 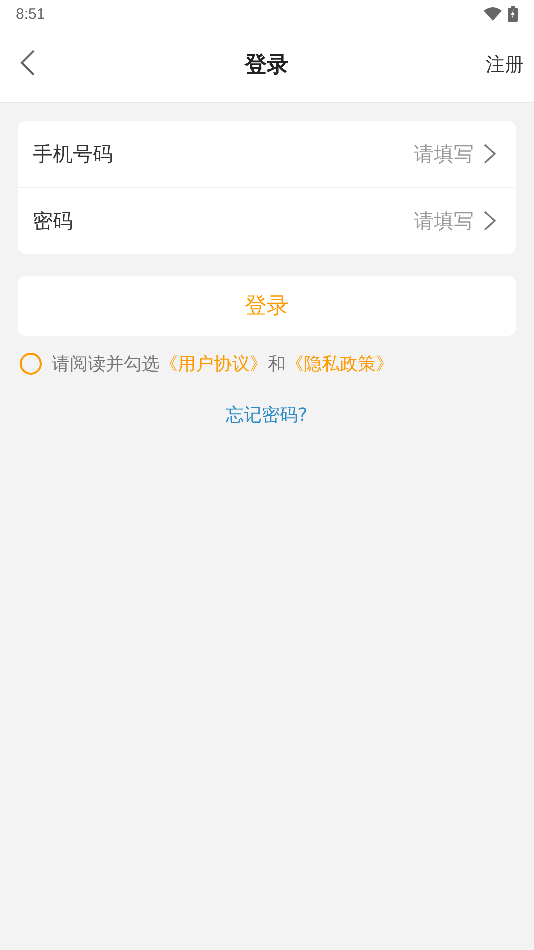 What do you see at coordinates (267, 220) in the screenshot?
I see `form-row: 密码 请填写` at bounding box center [267, 220].